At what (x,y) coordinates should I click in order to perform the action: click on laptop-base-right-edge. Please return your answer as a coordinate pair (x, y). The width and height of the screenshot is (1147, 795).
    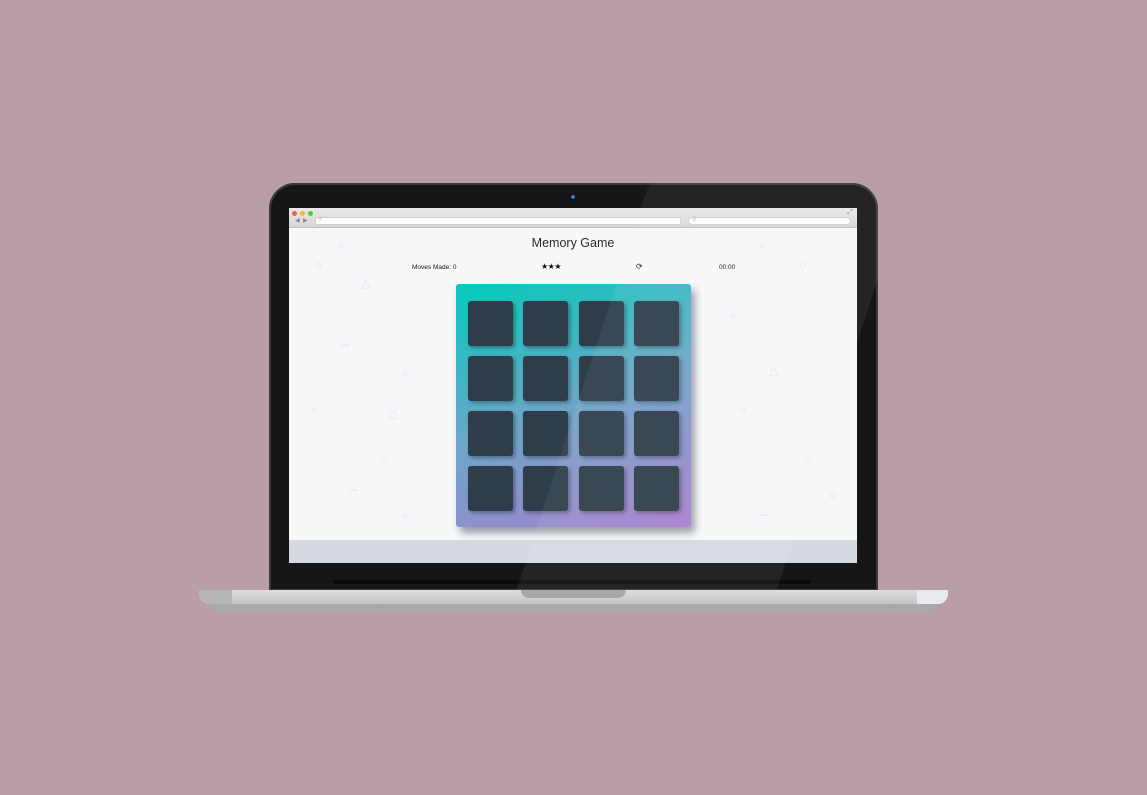
    Looking at the image, I should click on (932, 597).